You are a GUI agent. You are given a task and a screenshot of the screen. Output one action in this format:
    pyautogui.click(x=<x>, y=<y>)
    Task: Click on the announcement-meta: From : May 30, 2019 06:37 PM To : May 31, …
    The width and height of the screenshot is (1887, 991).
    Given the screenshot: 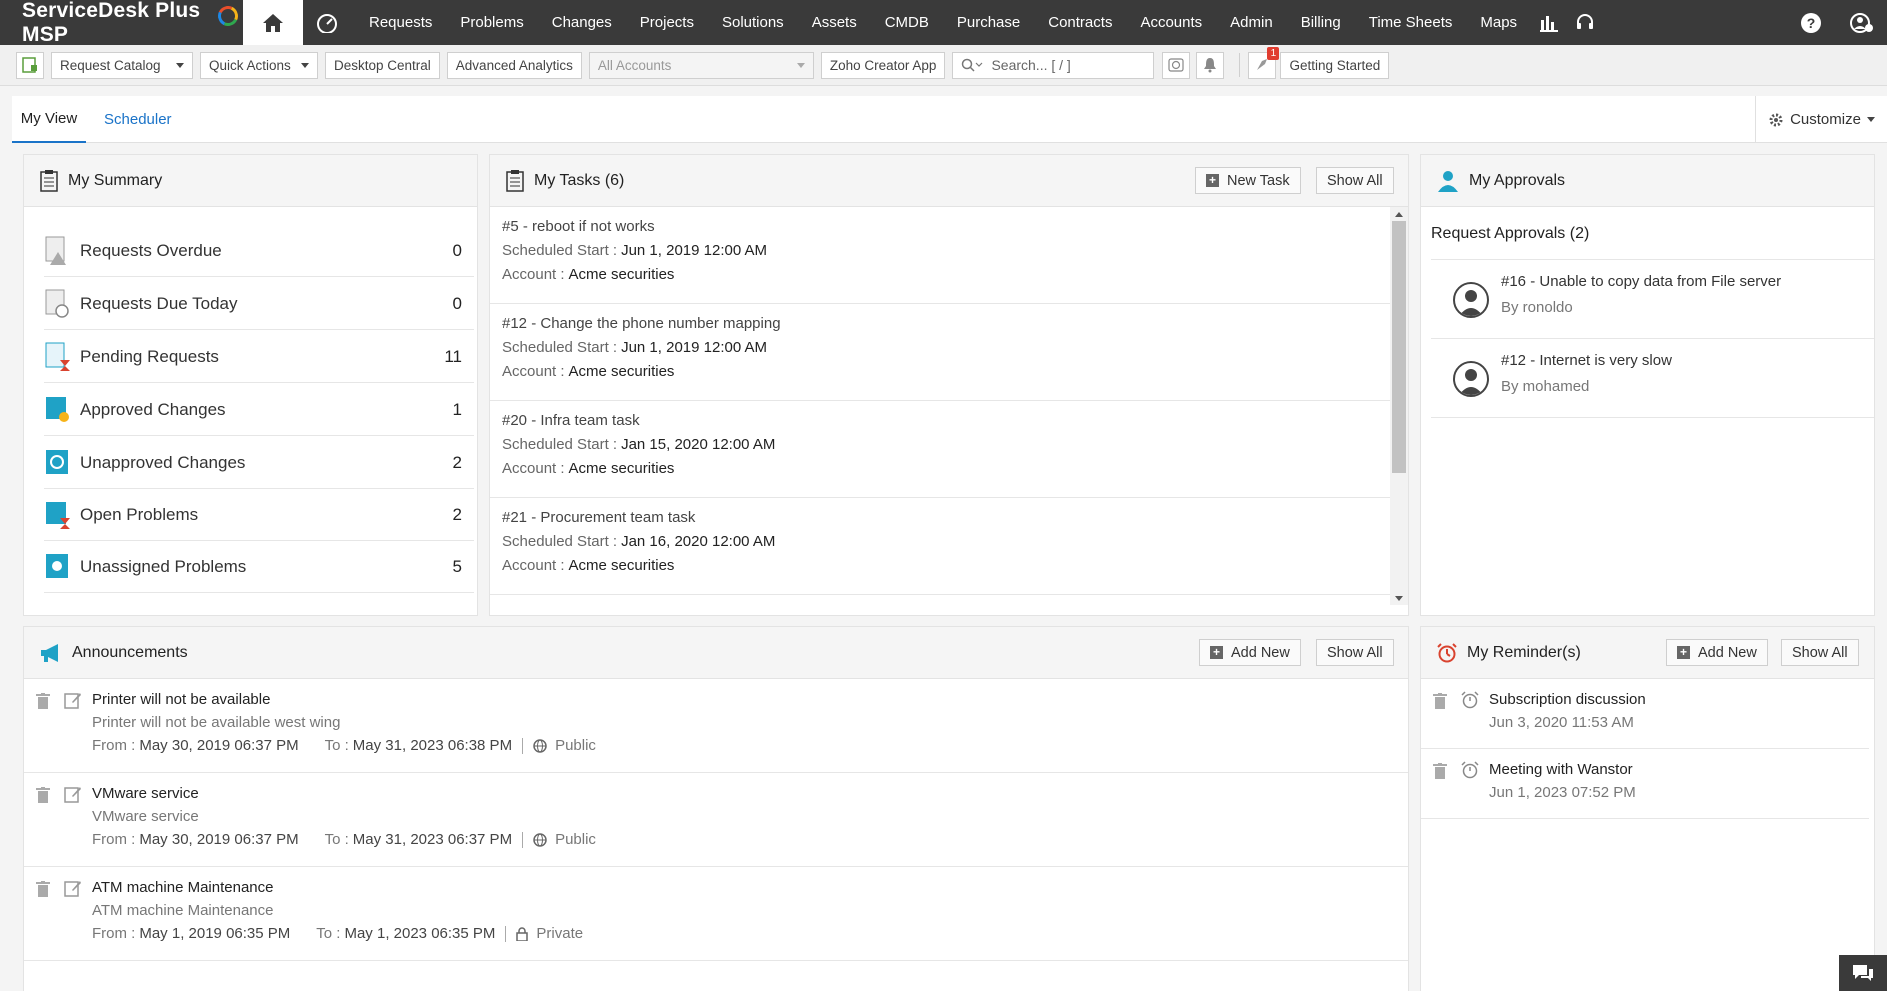 What is the action you would take?
    pyautogui.click(x=344, y=745)
    